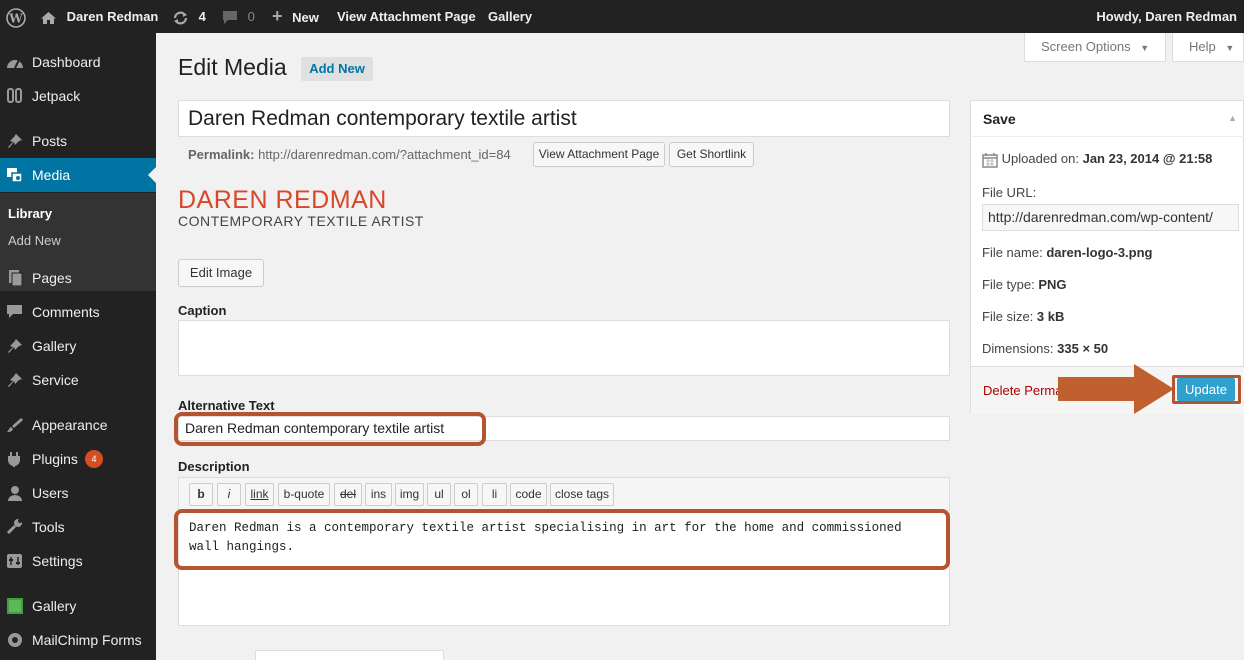 Image resolution: width=1244 pixels, height=660 pixels. Describe the element at coordinates (78, 640) in the screenshot. I see `sidebar-item-mailchimp: MailChimp Forms` at that location.